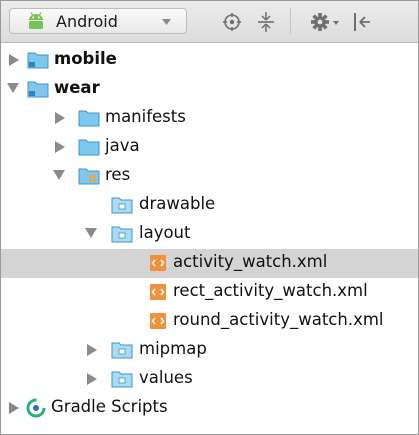 This screenshot has width=419, height=435. Describe the element at coordinates (209, 147) in the screenshot. I see `tree-item-java: java` at that location.